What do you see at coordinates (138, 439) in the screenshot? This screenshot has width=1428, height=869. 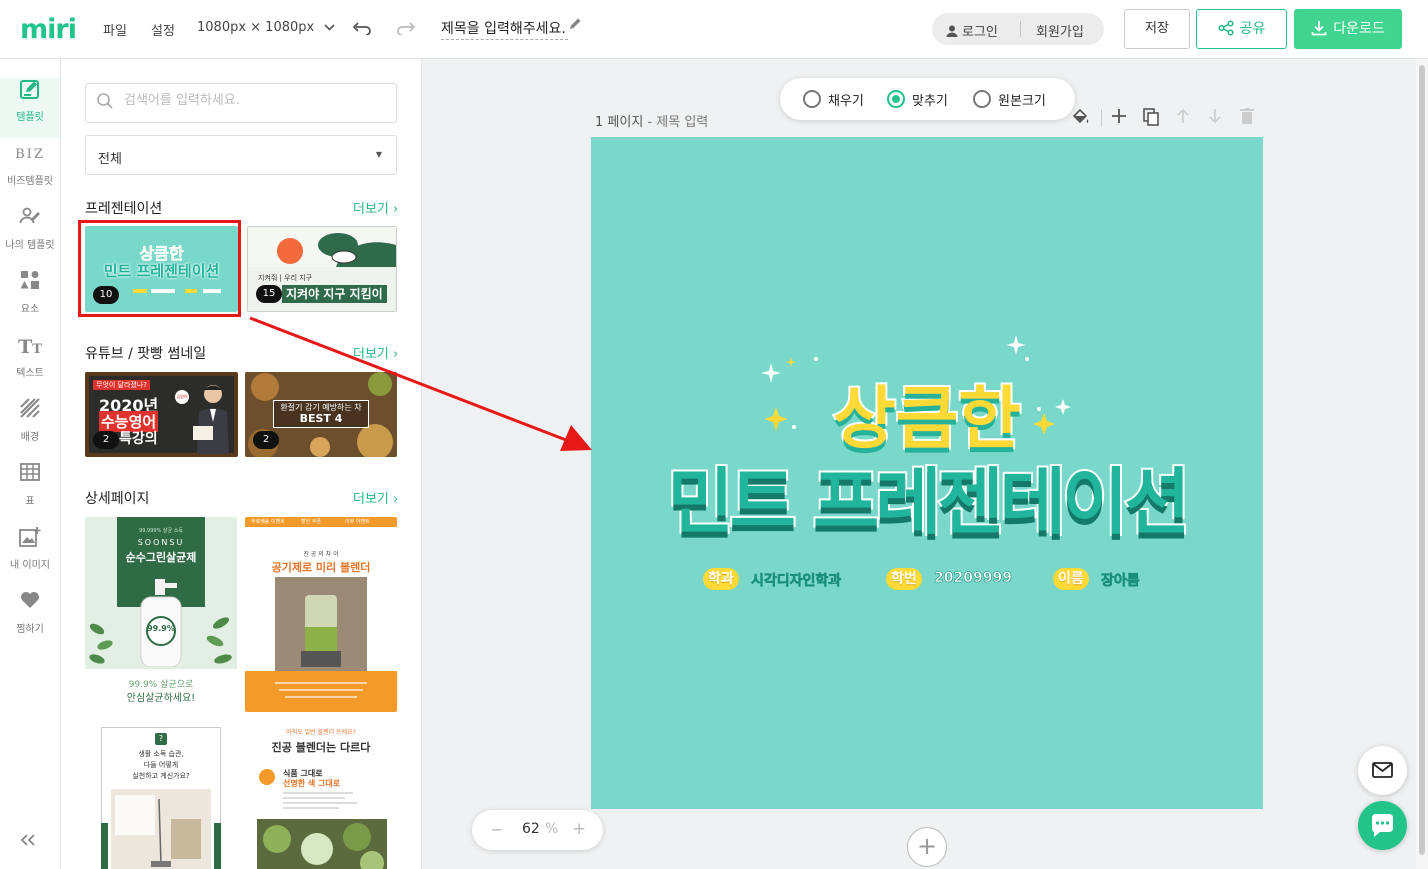 I see `thumb-line3: 특강의` at bounding box center [138, 439].